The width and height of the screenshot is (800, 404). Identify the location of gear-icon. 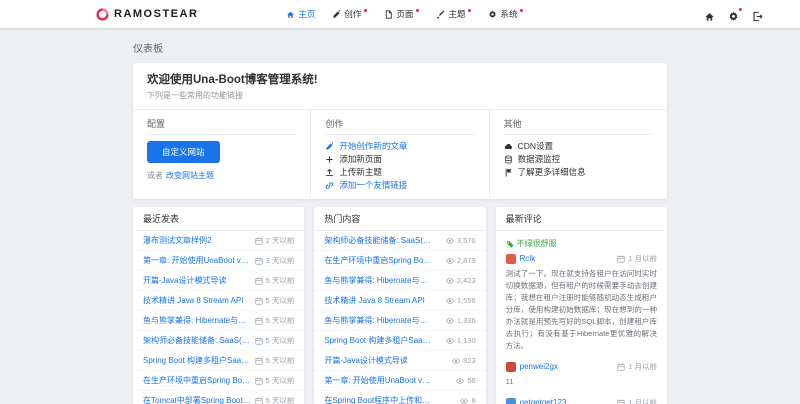
(733, 16).